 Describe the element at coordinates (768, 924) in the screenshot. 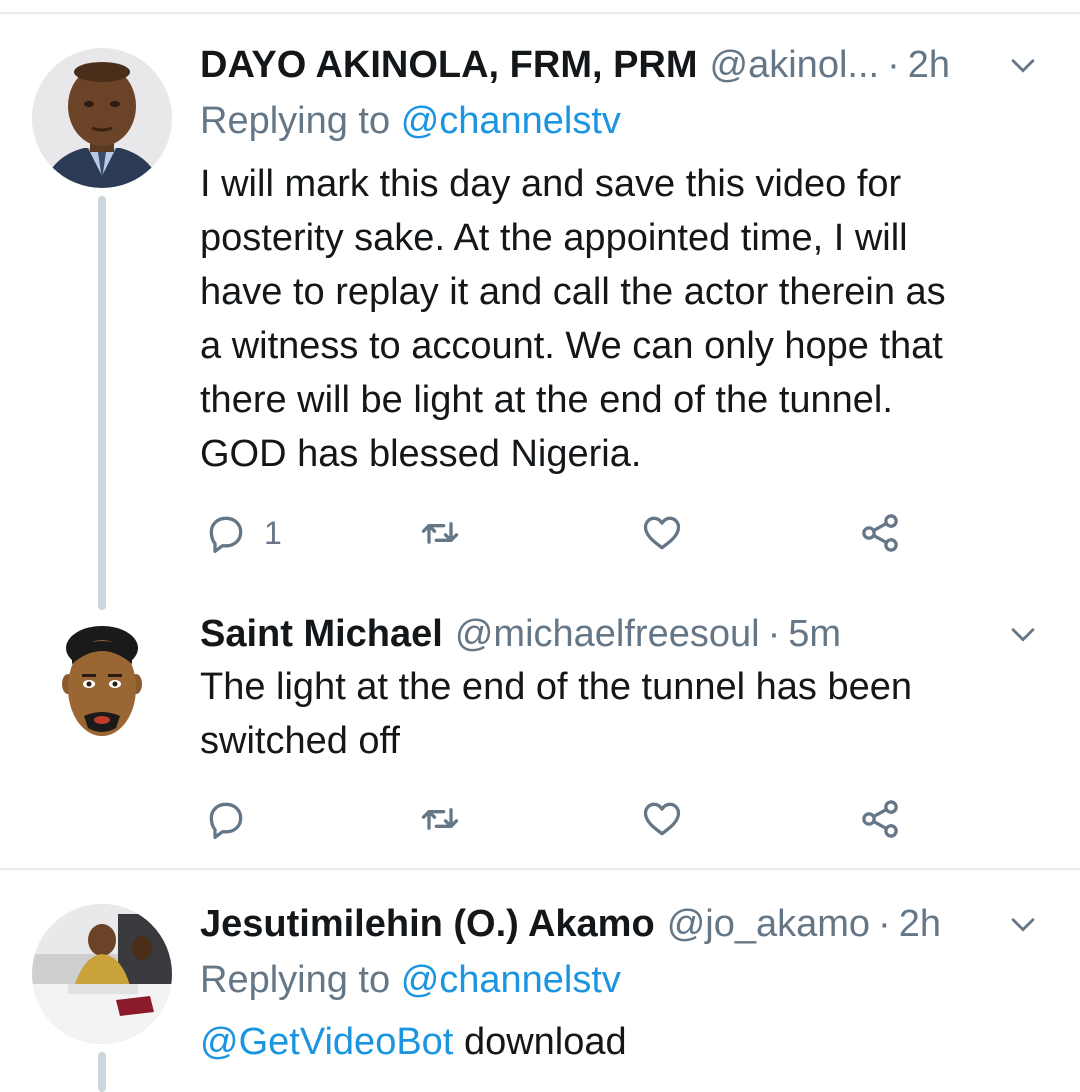

I see `user-handle: @jo_akamo` at that location.